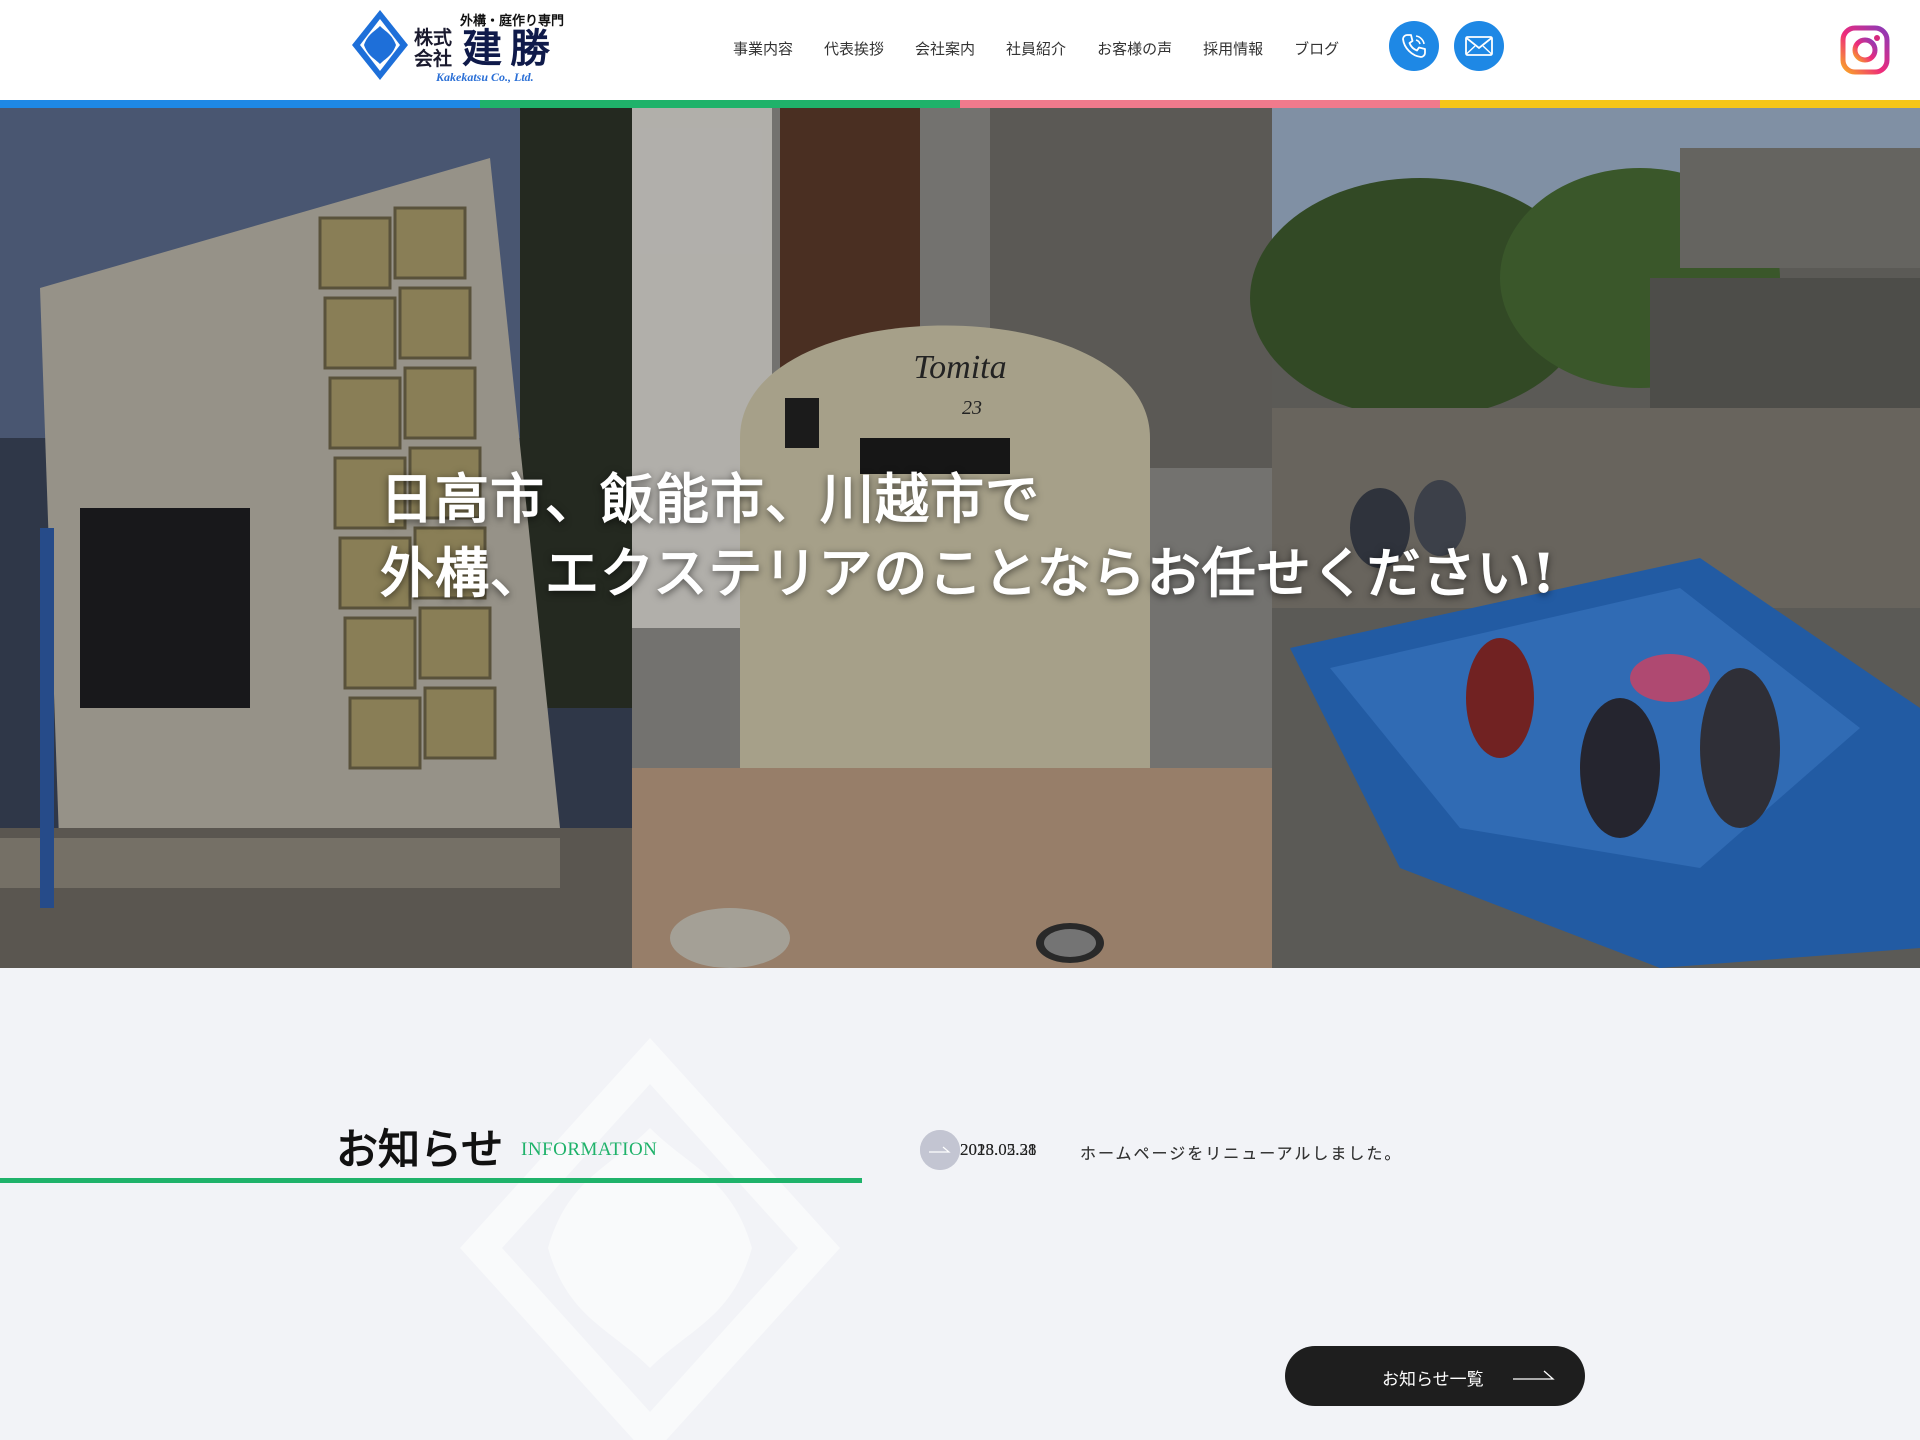  What do you see at coordinates (420, 1149) in the screenshot?
I see `info-title: お知らせ` at bounding box center [420, 1149].